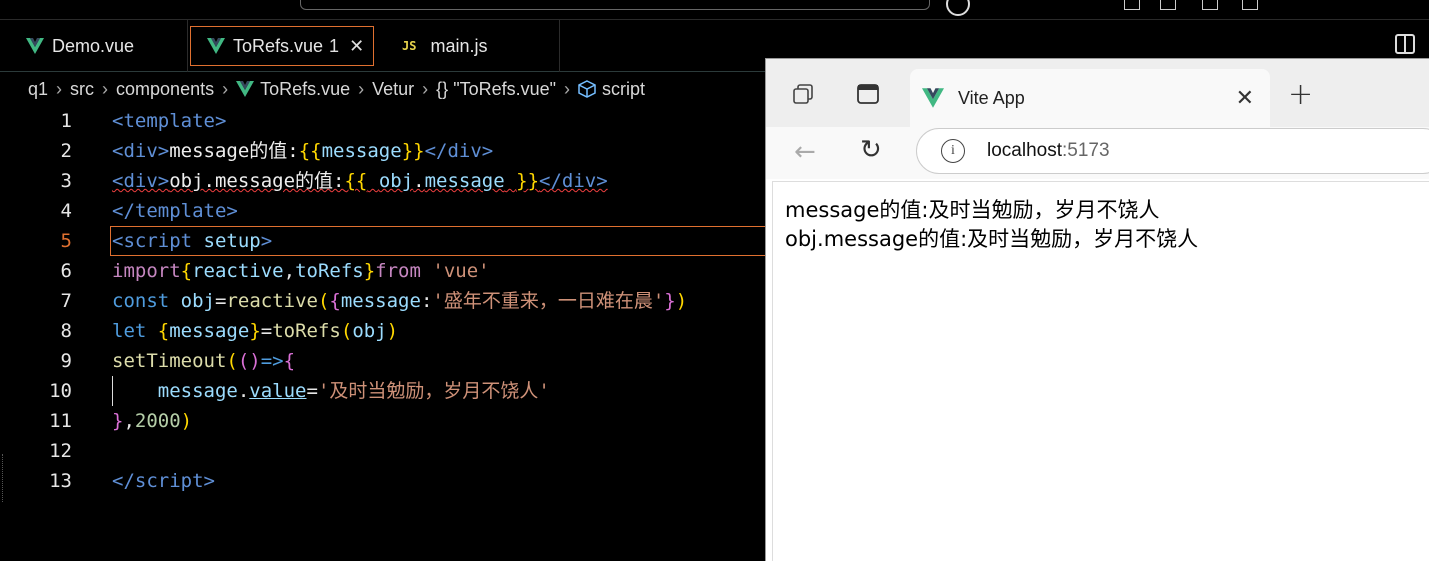 The width and height of the screenshot is (1429, 561). Describe the element at coordinates (334, 45) in the screenshot. I see `problems-count: 1` at that location.